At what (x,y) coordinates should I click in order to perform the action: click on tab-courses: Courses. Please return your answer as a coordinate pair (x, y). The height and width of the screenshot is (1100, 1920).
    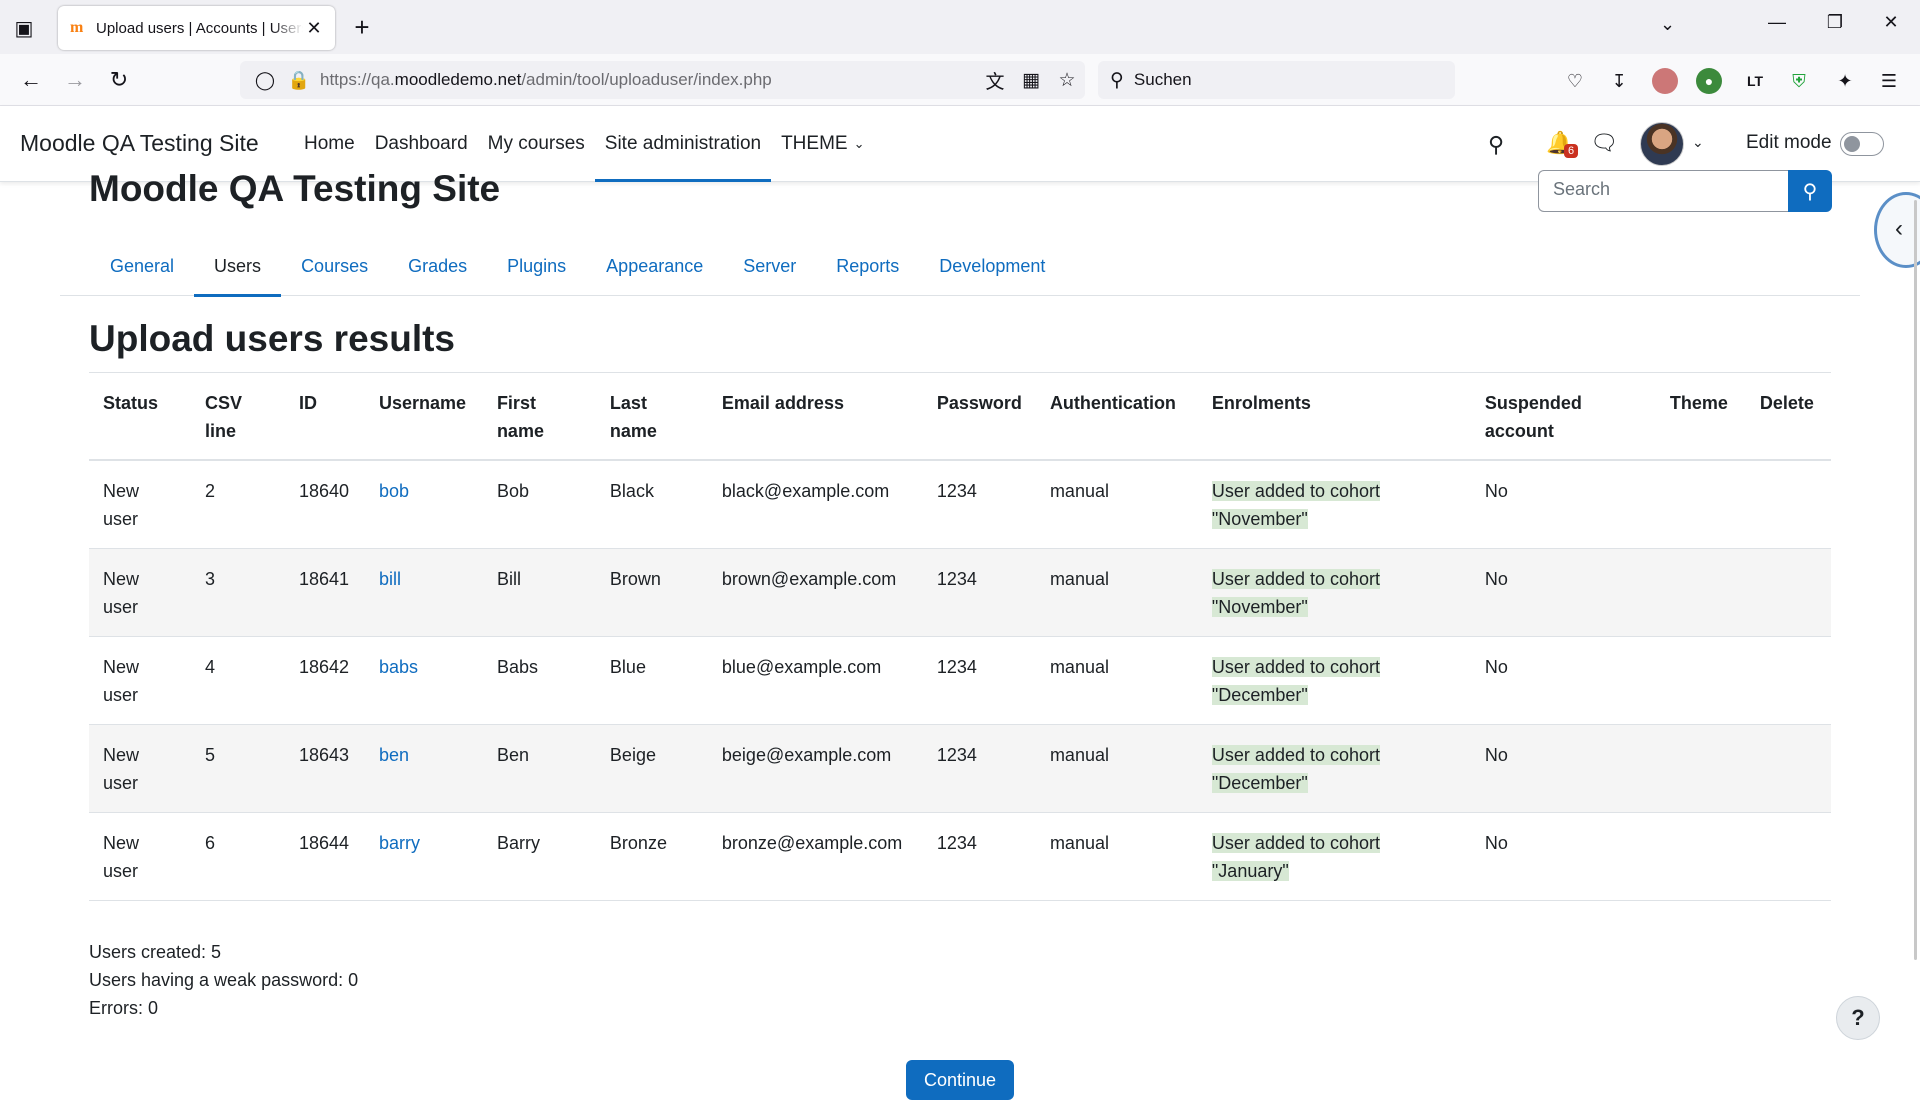
    Looking at the image, I should click on (334, 266).